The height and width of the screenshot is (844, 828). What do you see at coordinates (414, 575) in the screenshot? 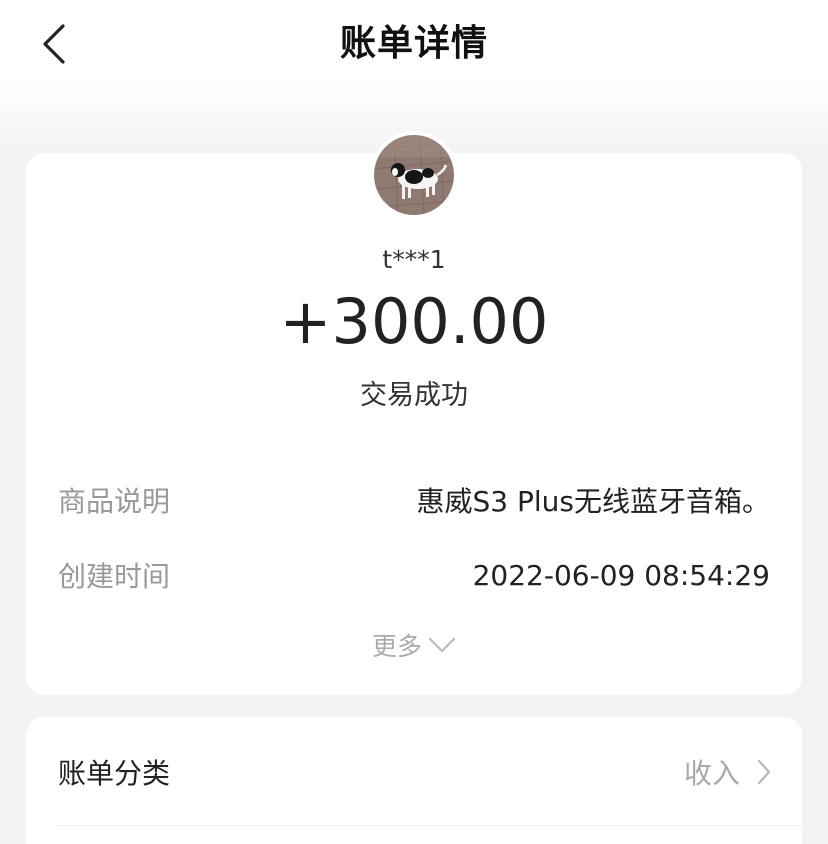
I see `created-time-row: 创建时间 2022-06-09 08:54:29` at bounding box center [414, 575].